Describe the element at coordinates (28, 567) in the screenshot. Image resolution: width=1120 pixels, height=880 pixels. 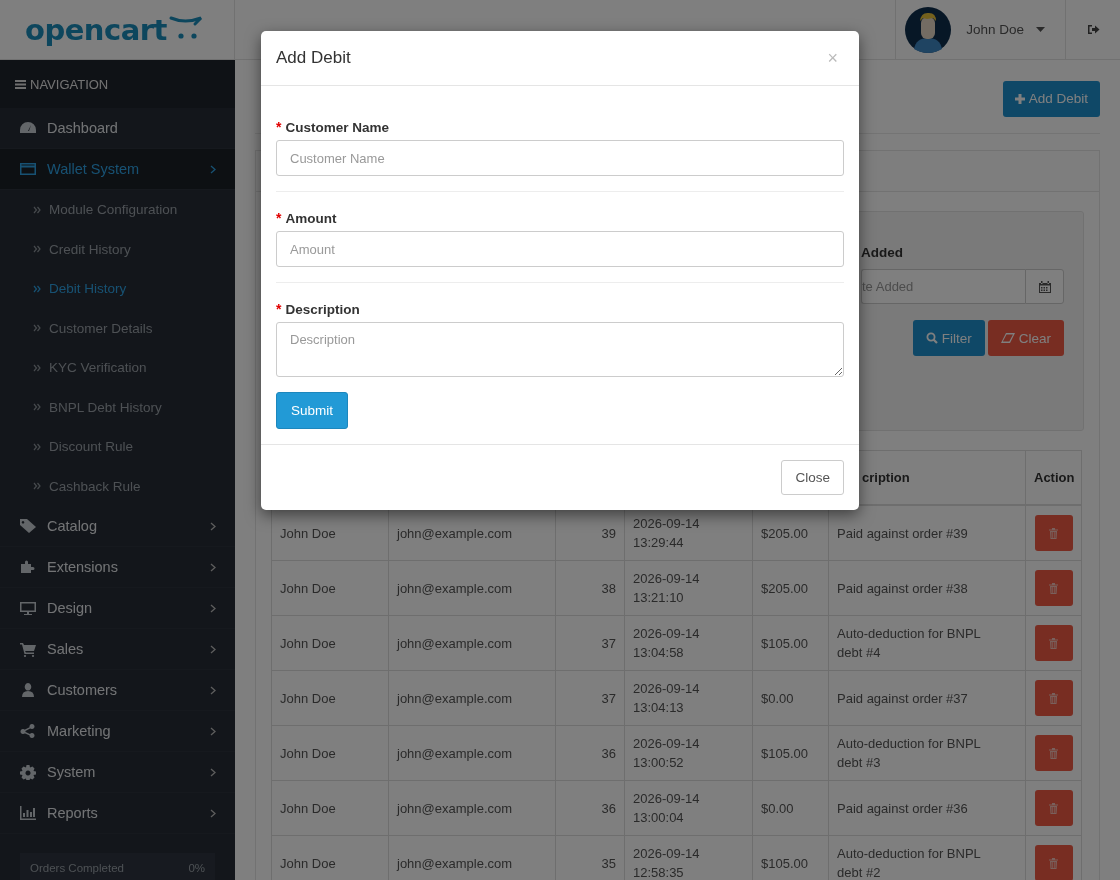
I see `puzzle-icon` at that location.